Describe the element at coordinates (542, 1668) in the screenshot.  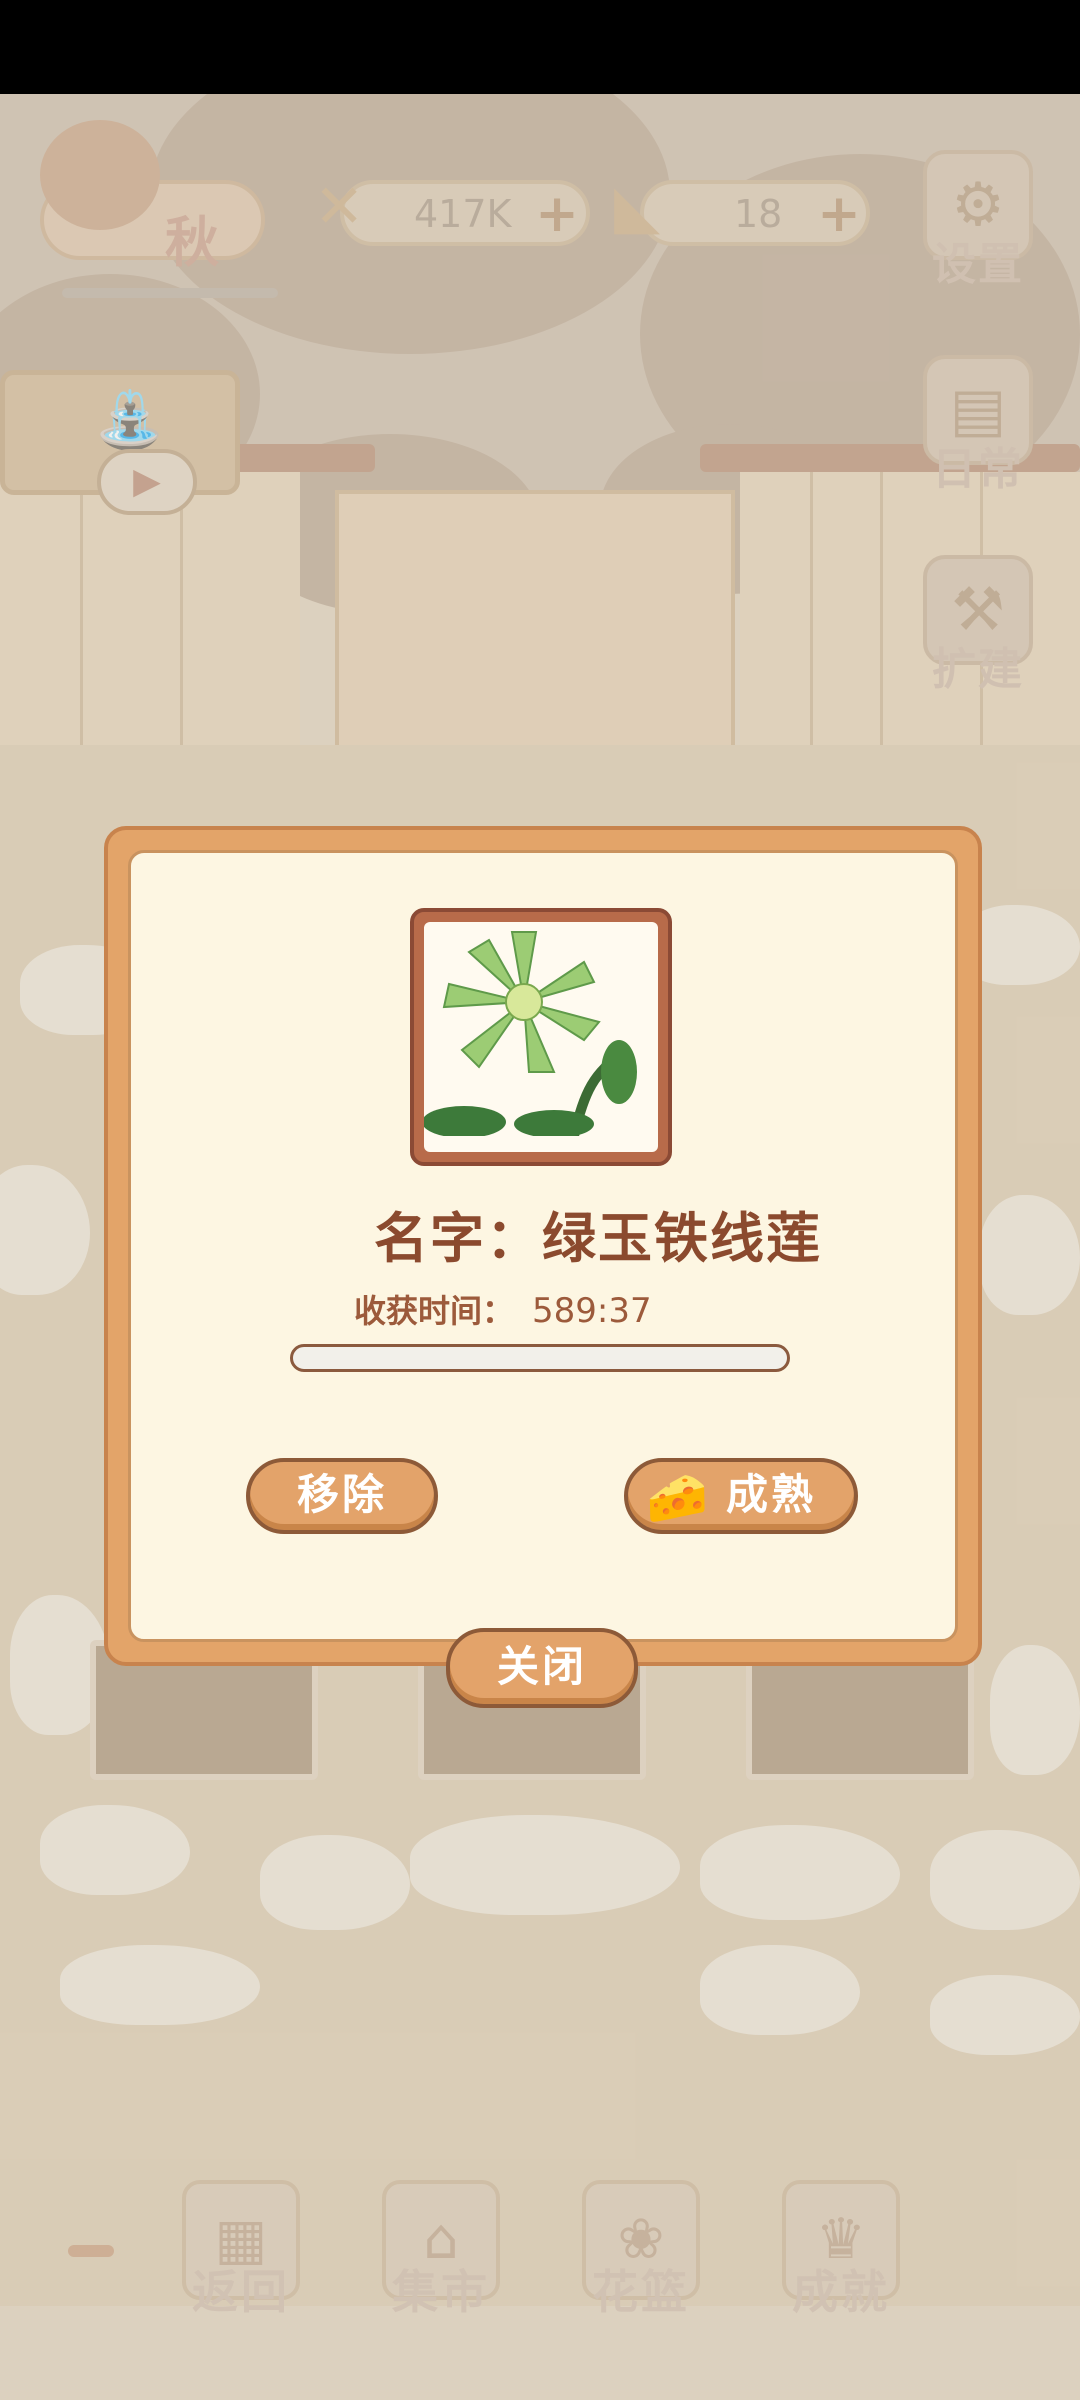
I see `close-button: 关闭` at that location.